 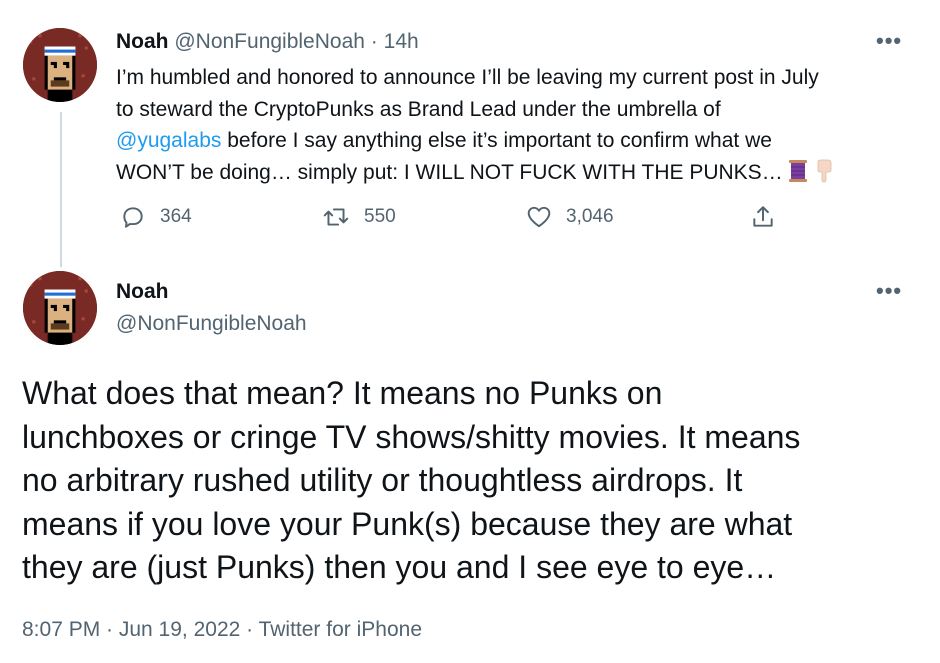 What do you see at coordinates (359, 217) in the screenshot?
I see `retweet-button: 550` at bounding box center [359, 217].